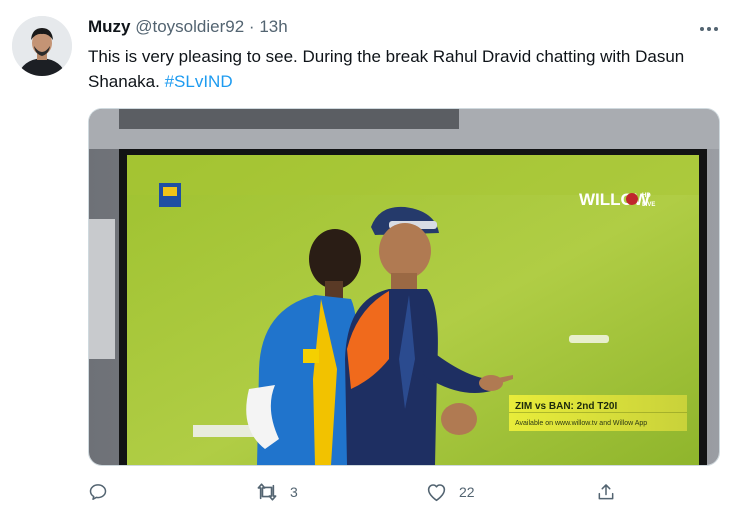 The width and height of the screenshot is (743, 515). What do you see at coordinates (109, 26) in the screenshot?
I see `author-name: Muzy` at bounding box center [109, 26].